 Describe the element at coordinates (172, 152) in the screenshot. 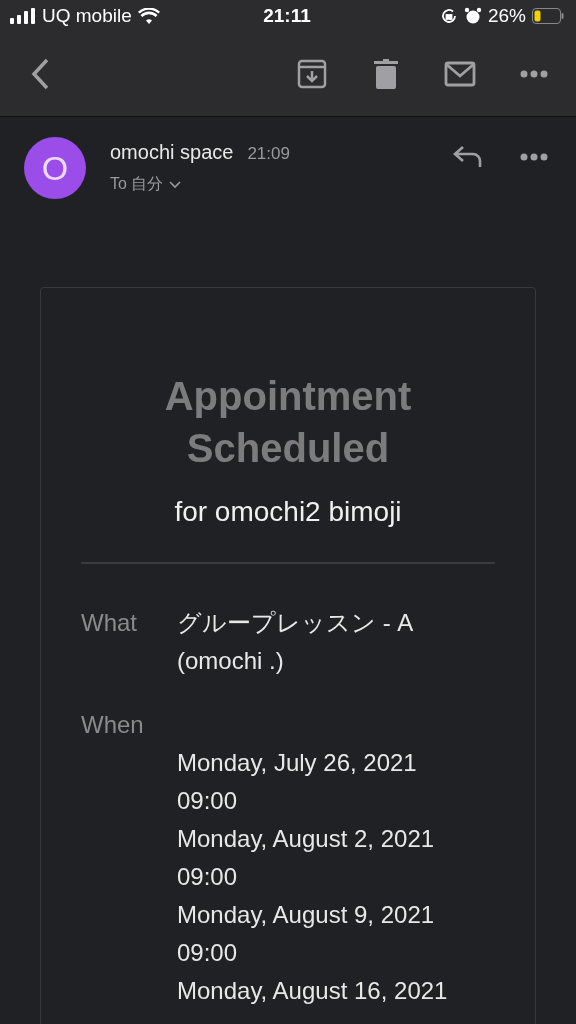

I see `sender-name: omochi space` at that location.